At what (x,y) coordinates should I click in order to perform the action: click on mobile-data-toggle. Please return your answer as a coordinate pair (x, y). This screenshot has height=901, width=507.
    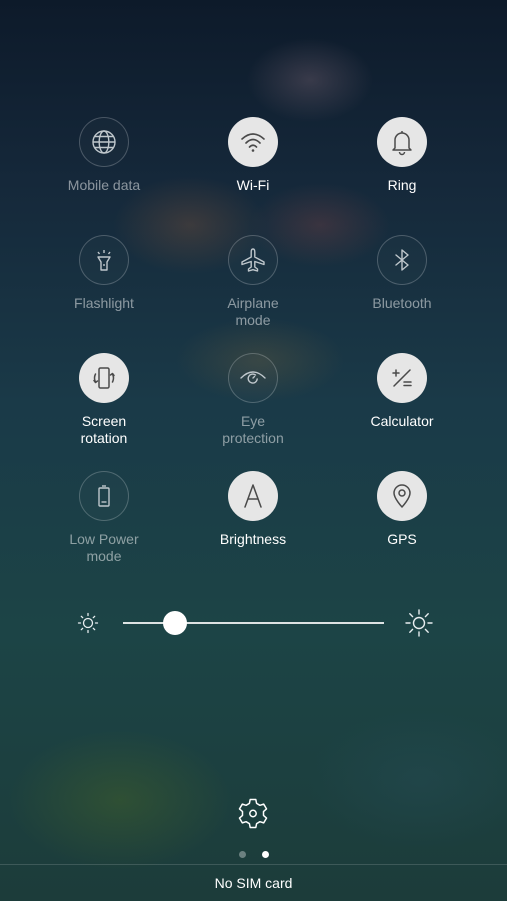
    Looking at the image, I should click on (104, 142).